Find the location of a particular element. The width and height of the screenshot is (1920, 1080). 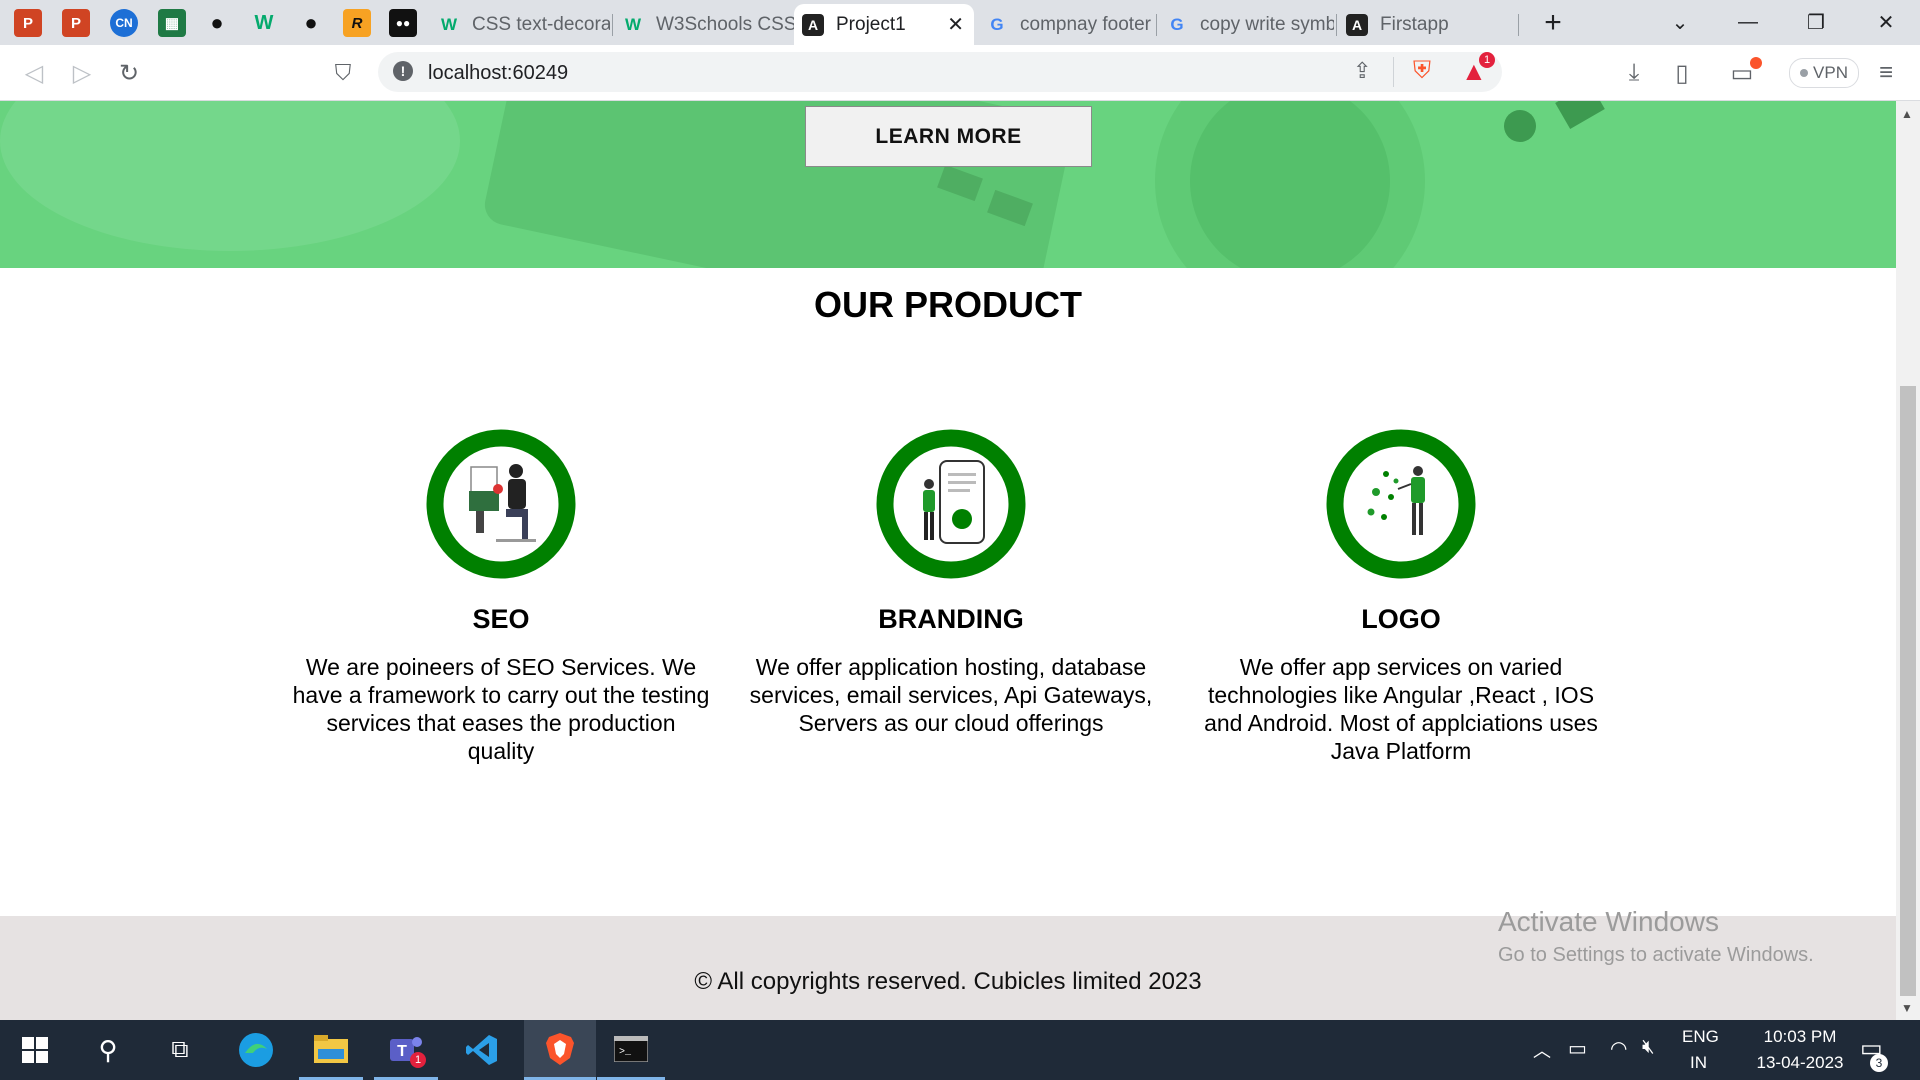

scroll-down-arrow-icon: ▼ is located at coordinates (1907, 1008).